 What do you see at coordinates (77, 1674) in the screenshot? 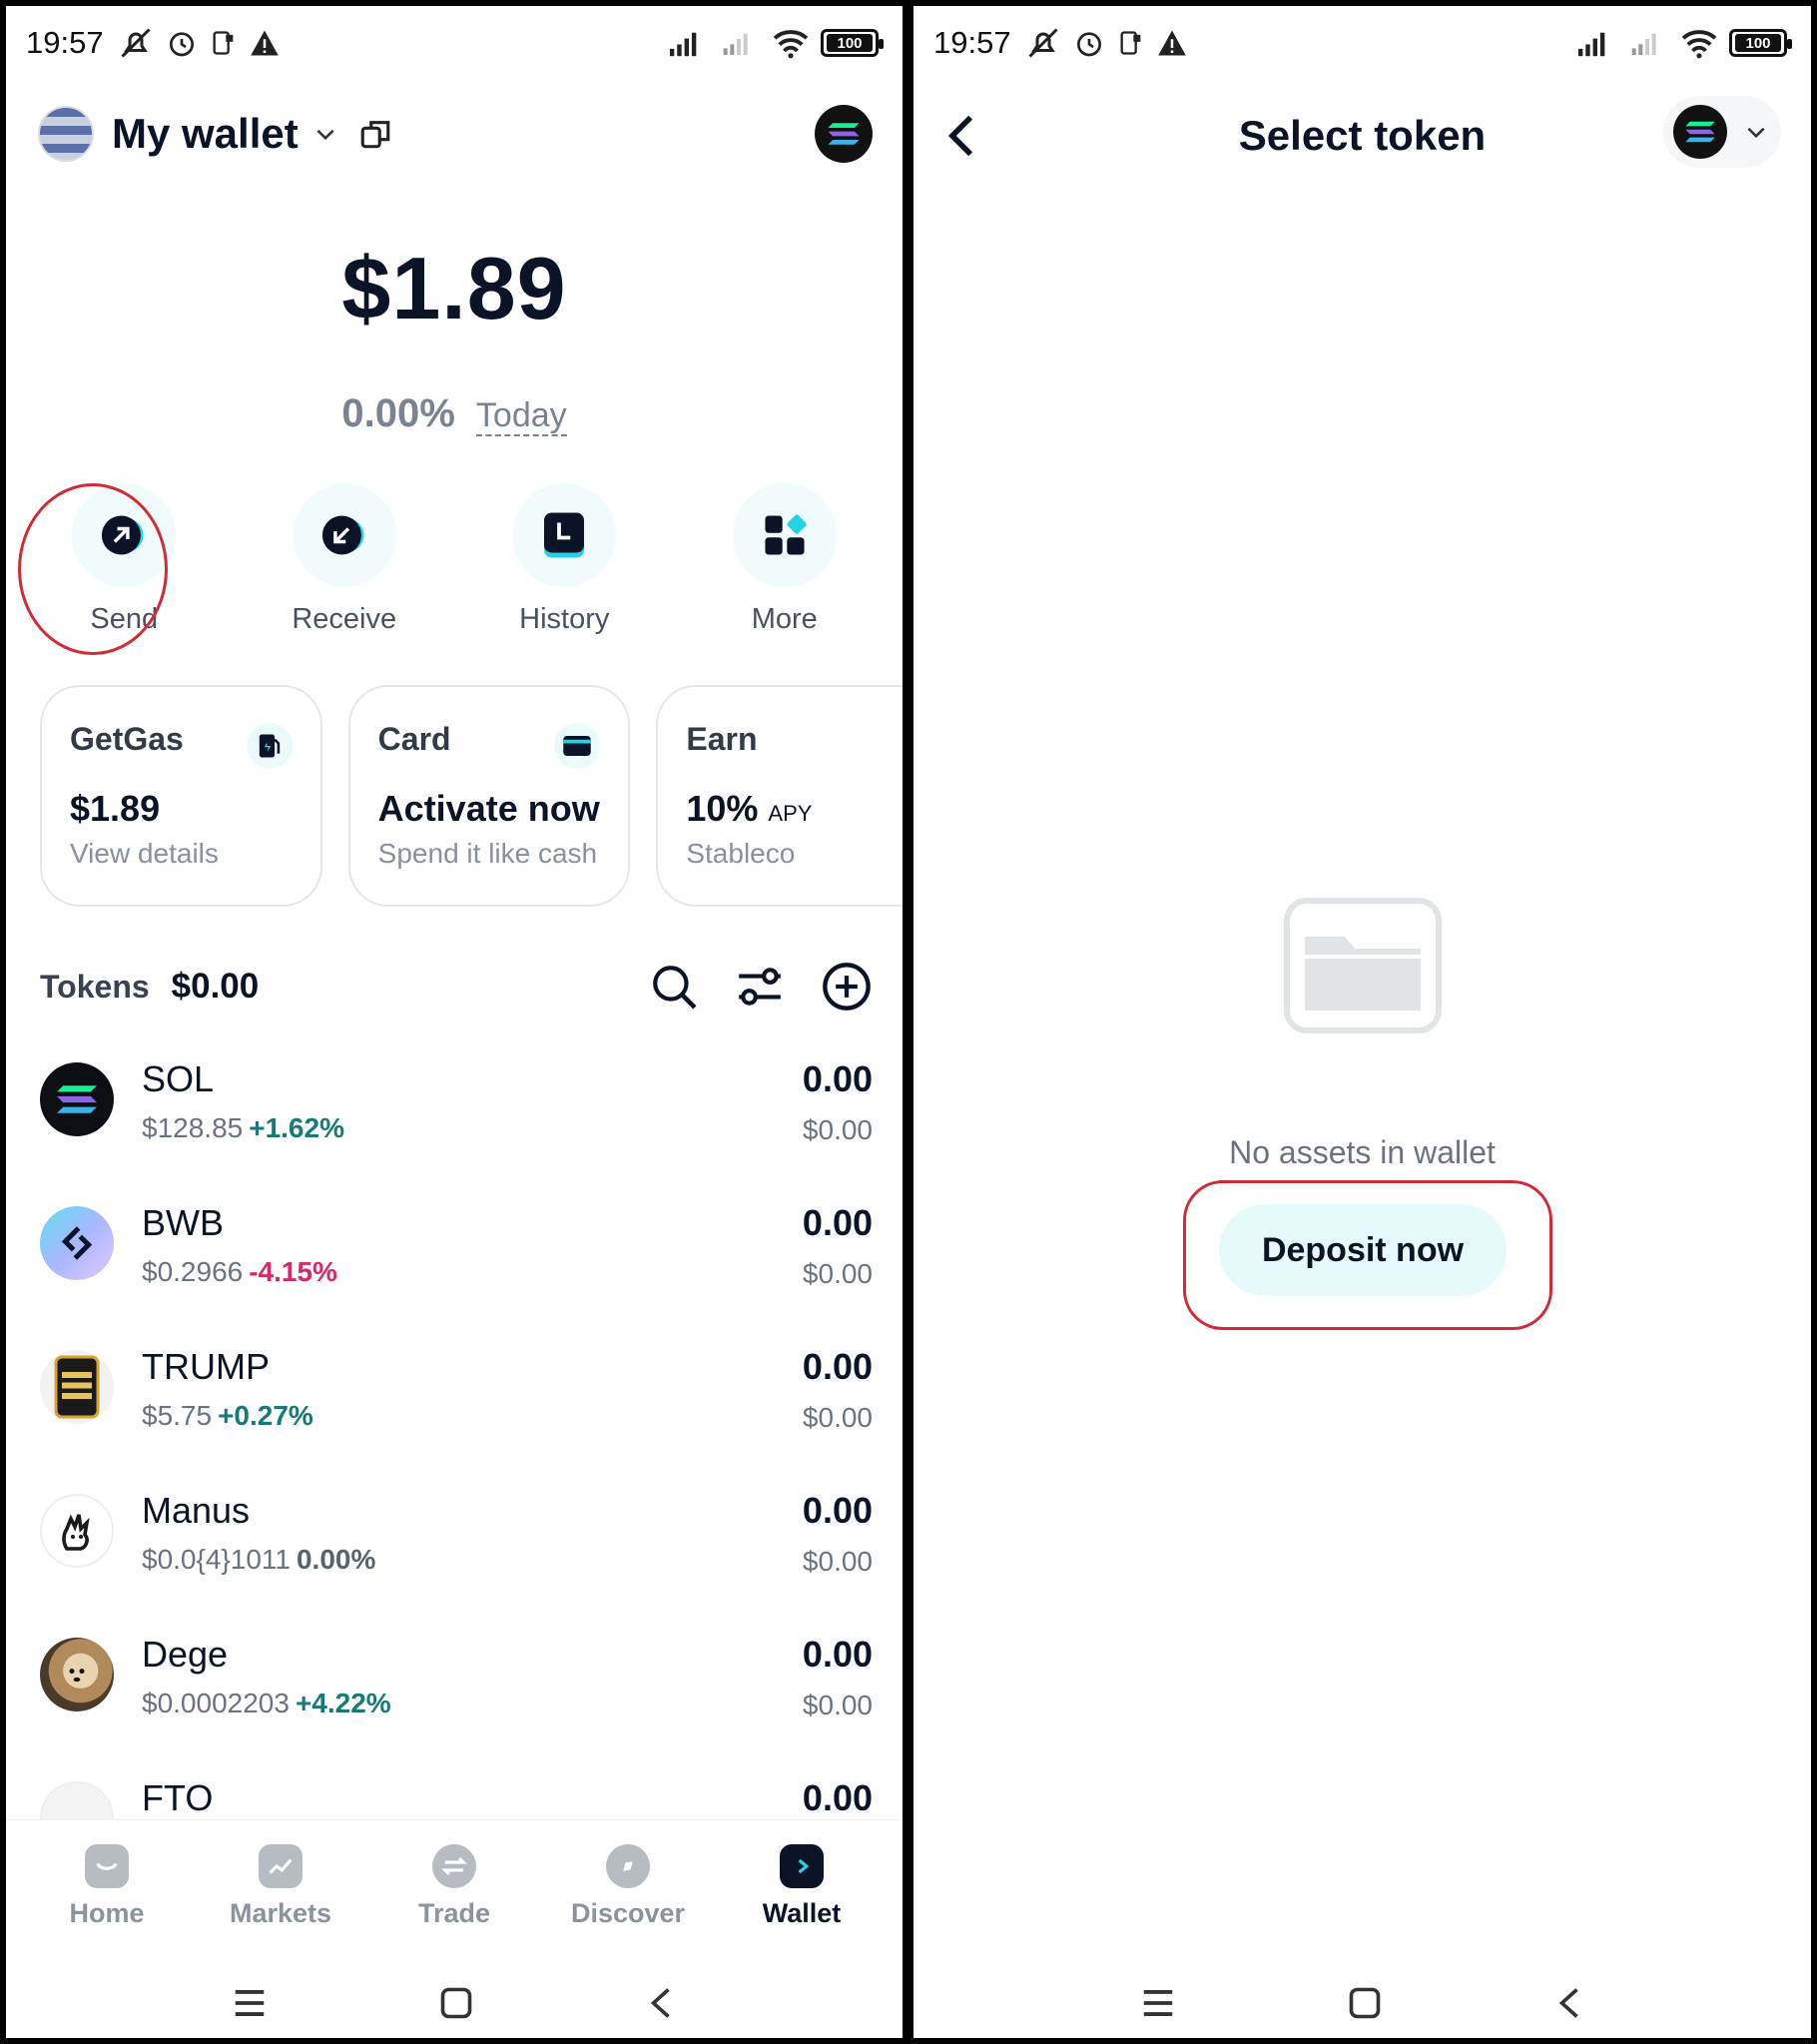
I see `dege-logo-icon` at bounding box center [77, 1674].